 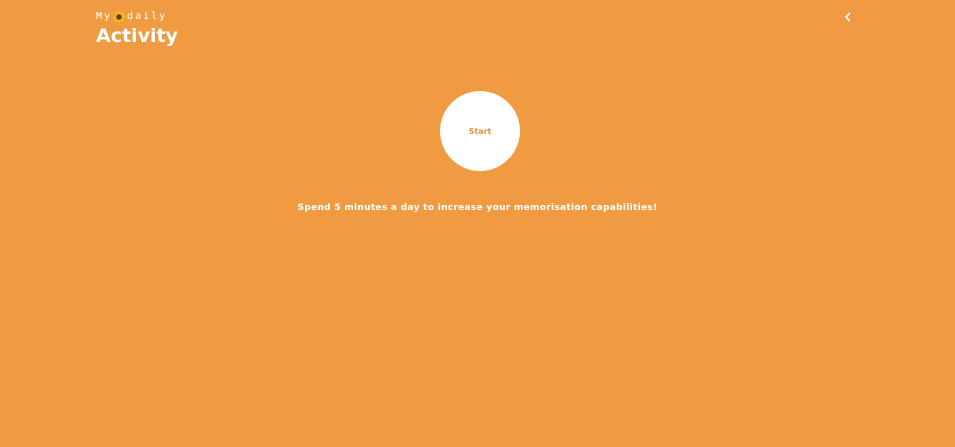 What do you see at coordinates (104, 16) in the screenshot?
I see `logo-prefix: My` at bounding box center [104, 16].